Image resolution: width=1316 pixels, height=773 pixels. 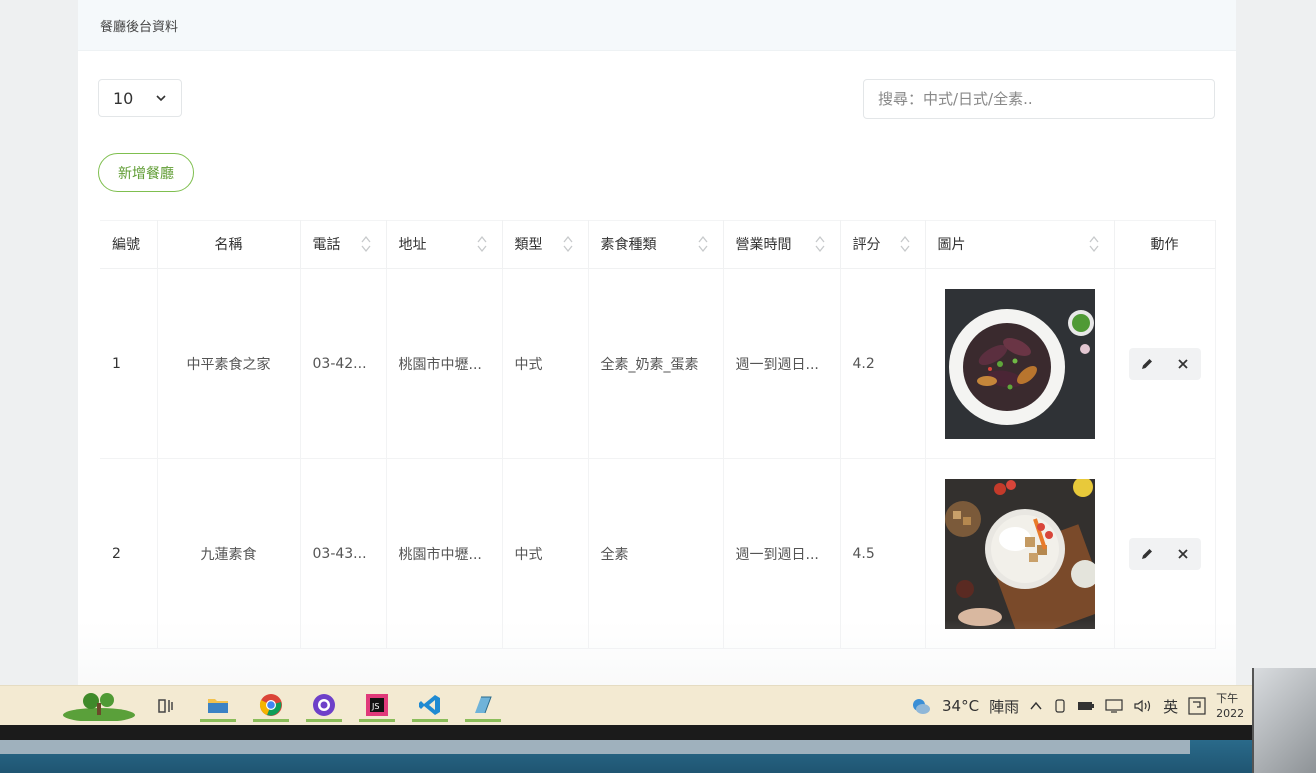 I want to click on page-header: 餐廳後台資料, so click(x=657, y=25).